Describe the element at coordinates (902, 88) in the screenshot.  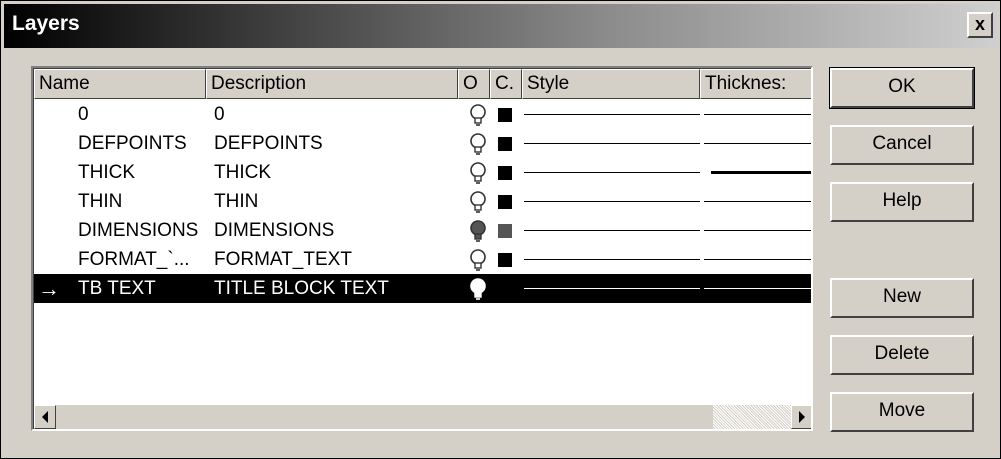
I see `ok-button: OK` at that location.